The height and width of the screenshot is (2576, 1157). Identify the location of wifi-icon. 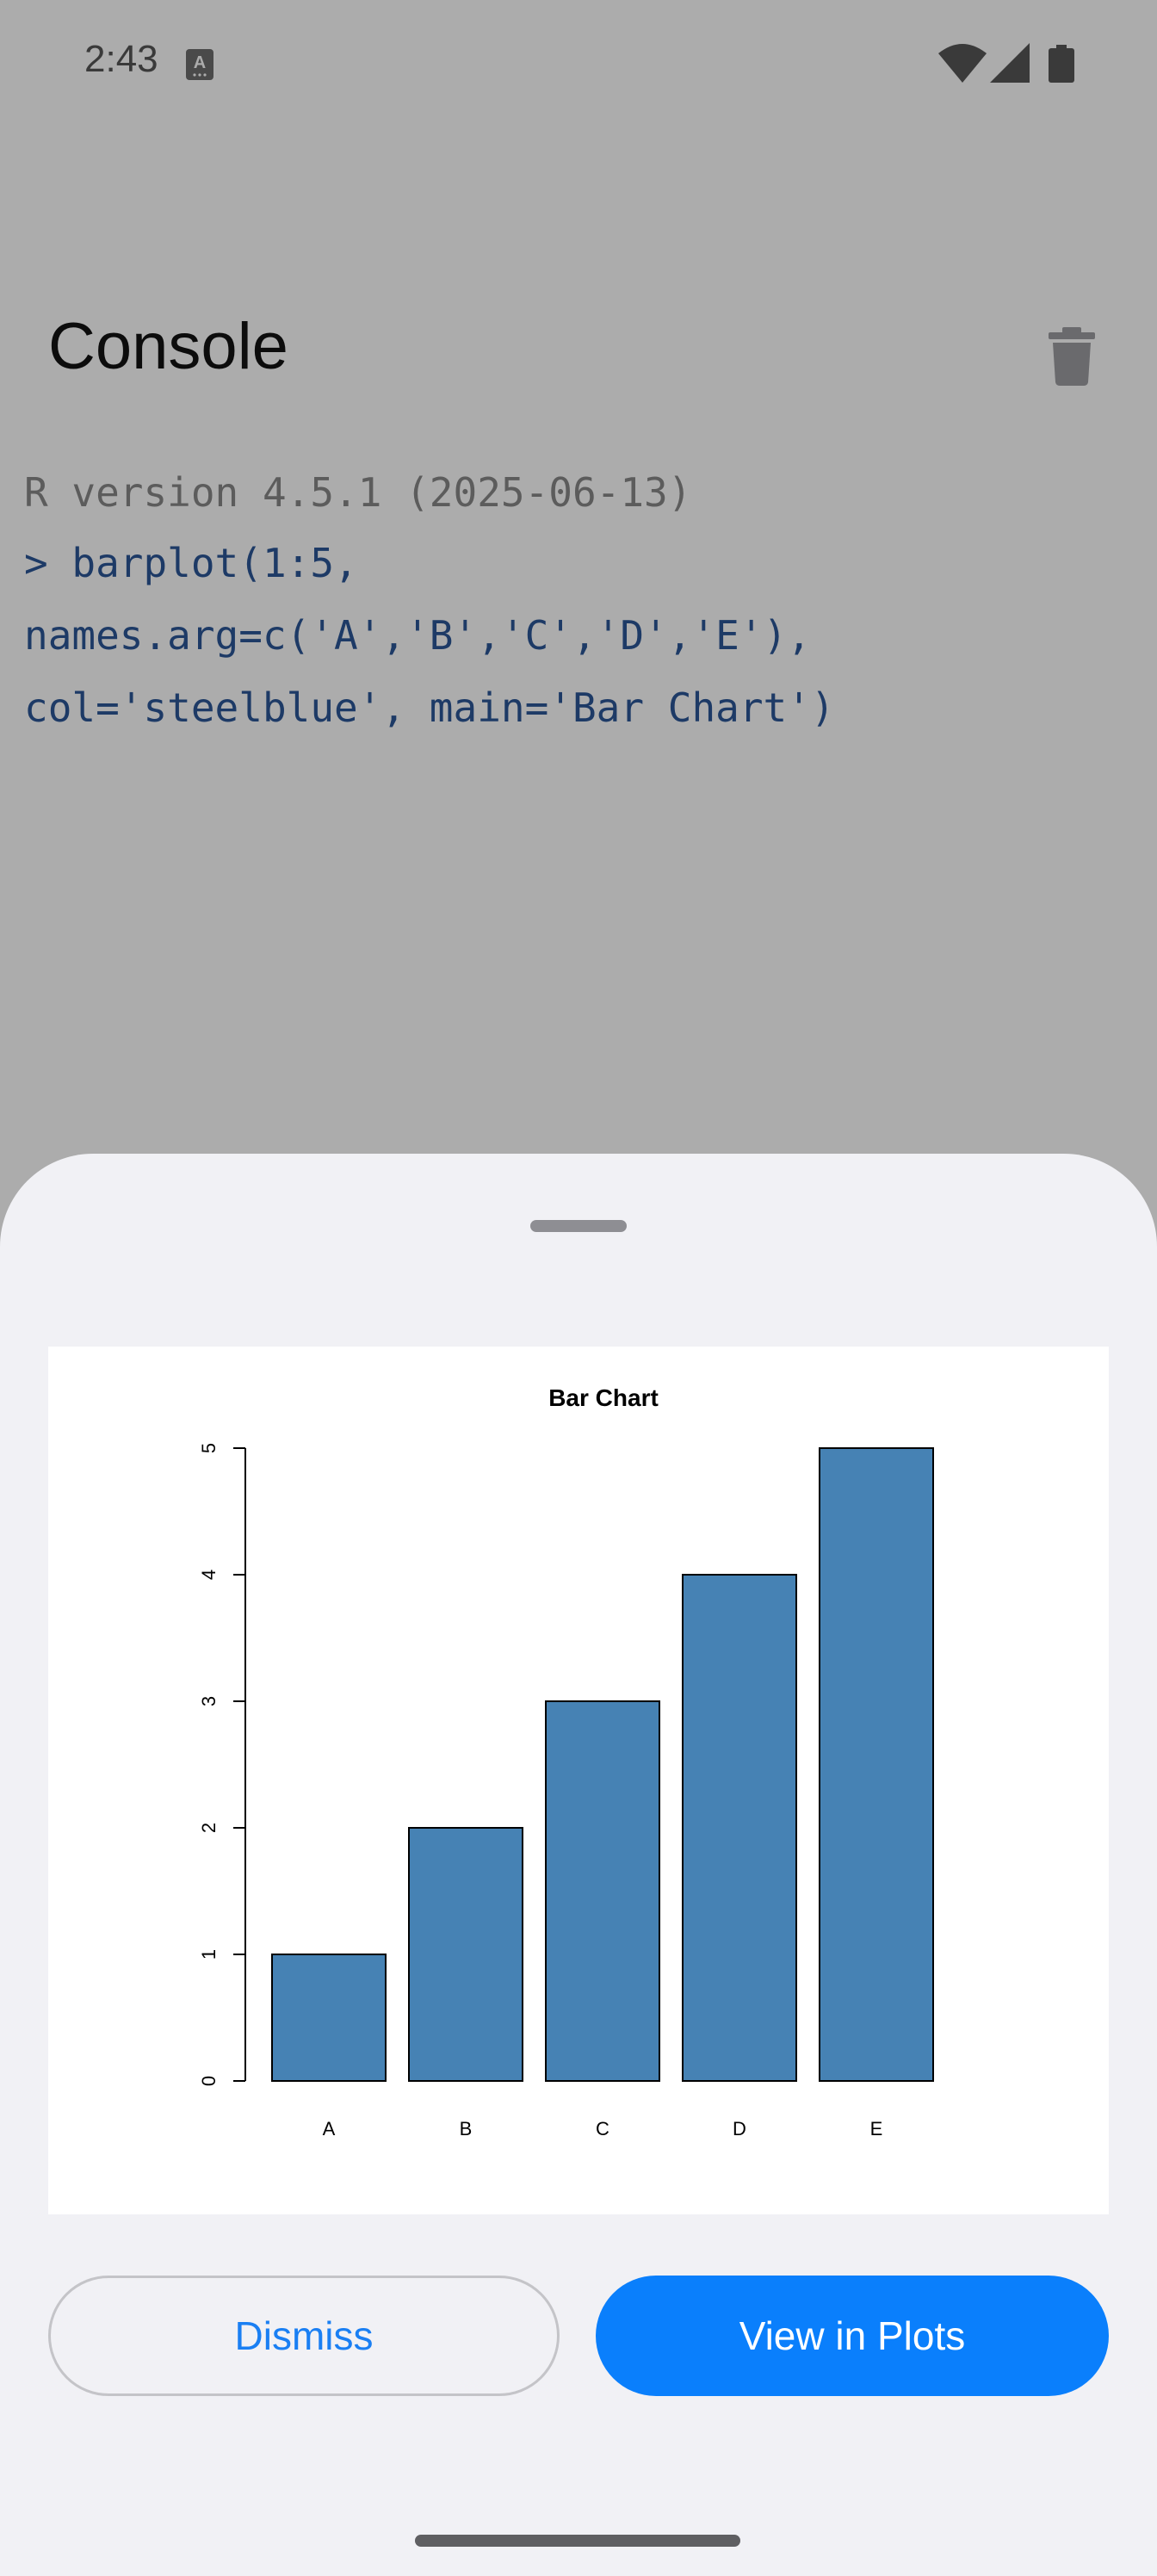
(962, 65).